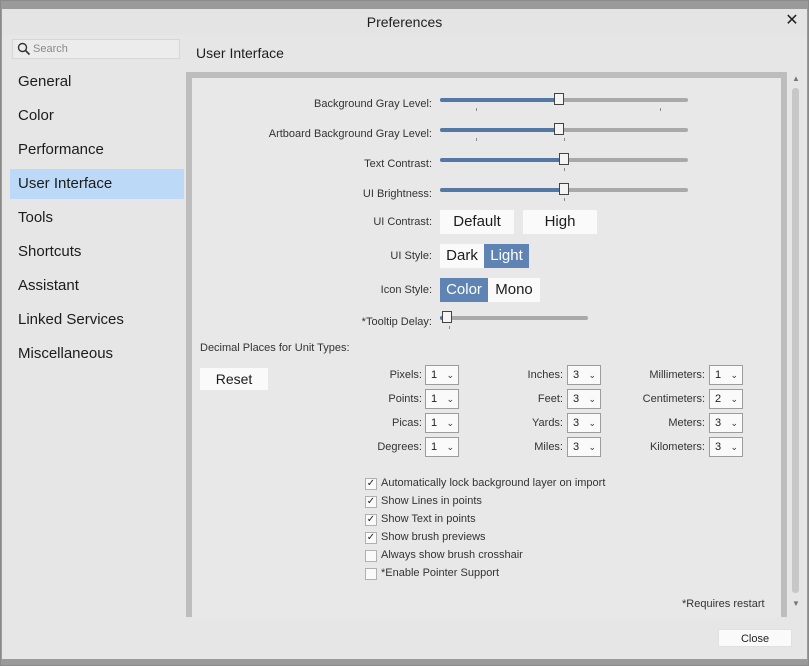  What do you see at coordinates (97, 354) in the screenshot?
I see `sidebar-item-miscellaneous: Miscellaneous` at bounding box center [97, 354].